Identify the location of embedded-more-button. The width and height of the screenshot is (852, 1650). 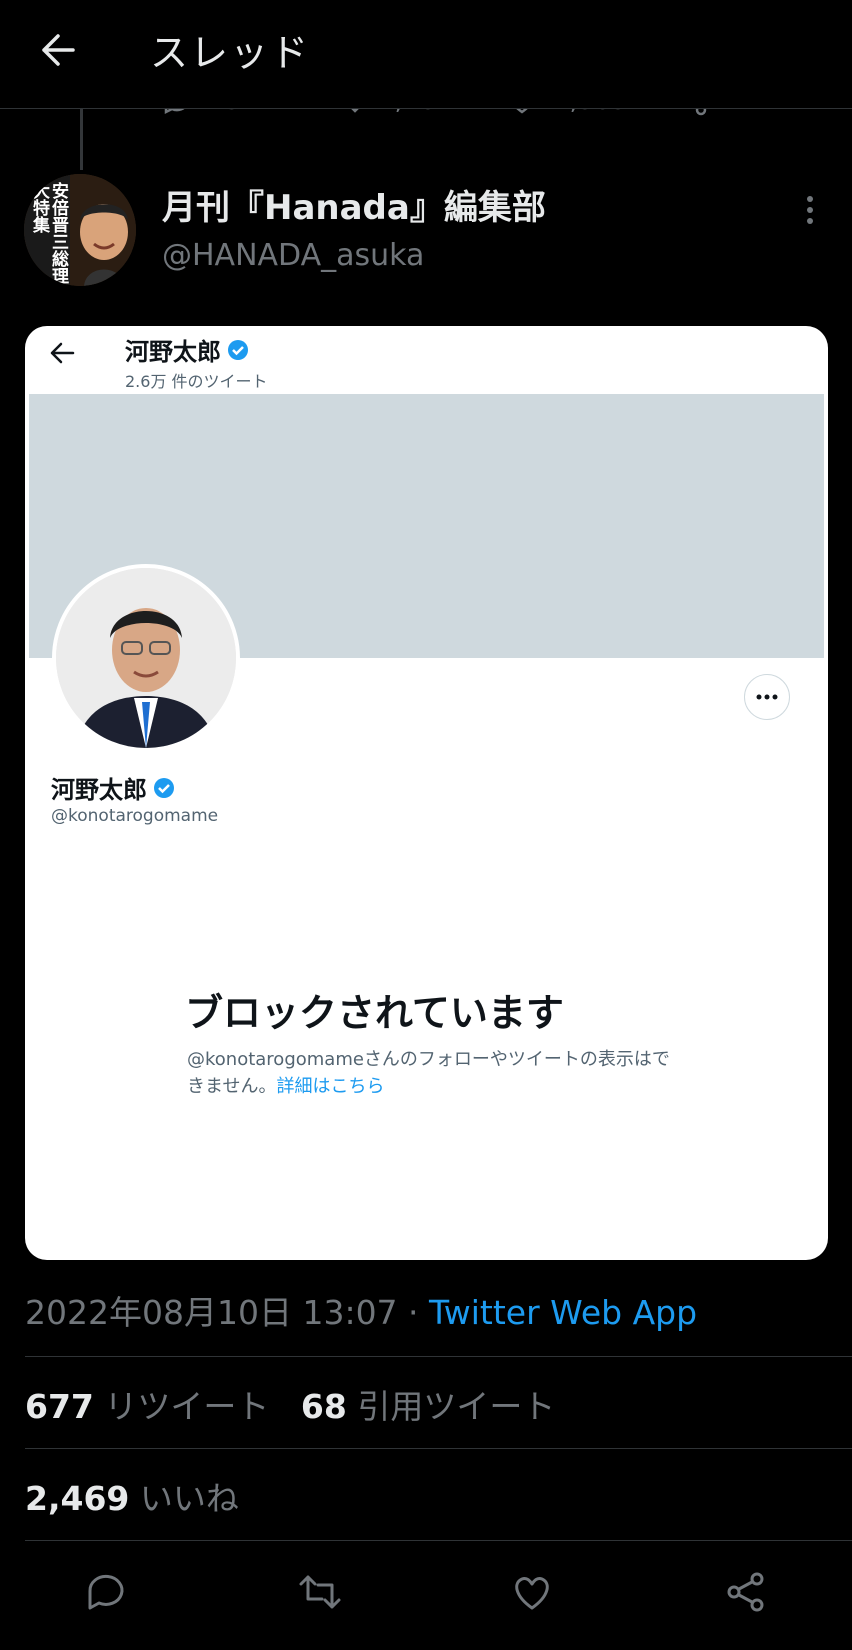
(767, 697).